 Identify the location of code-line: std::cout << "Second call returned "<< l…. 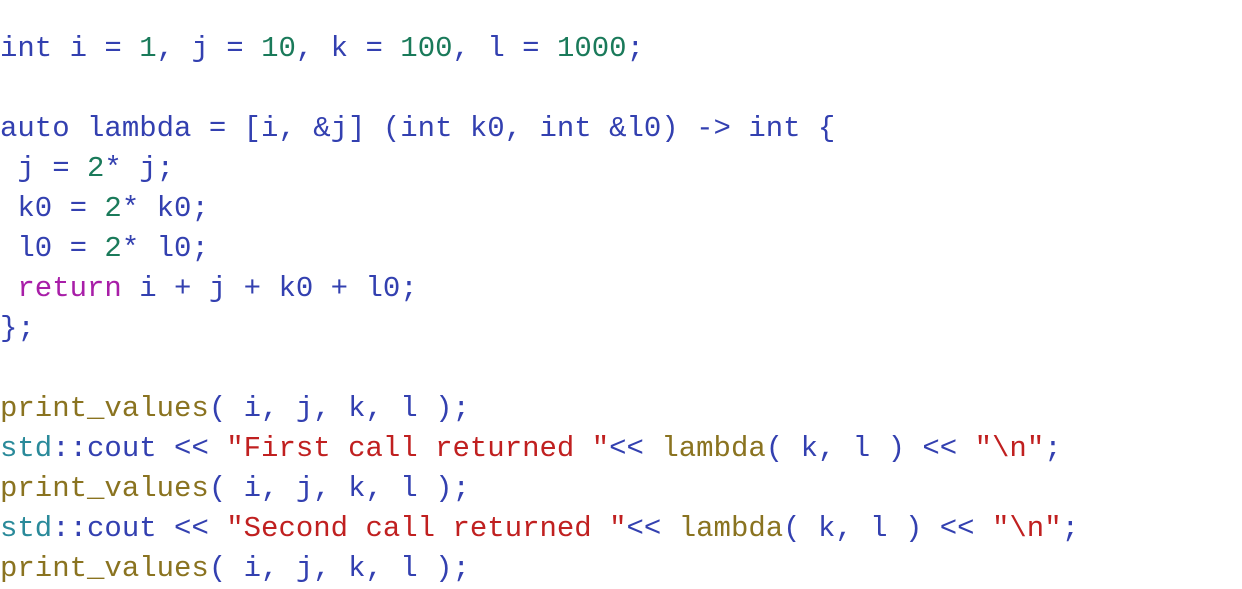
(621, 529).